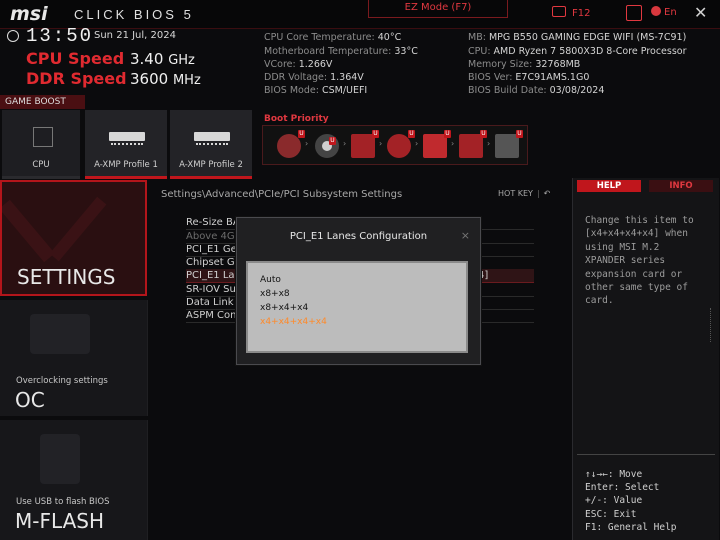 The width and height of the screenshot is (720, 540). Describe the element at coordinates (211, 165) in the screenshot. I see `boost-tile-label: A-XMP Profile 2` at that location.